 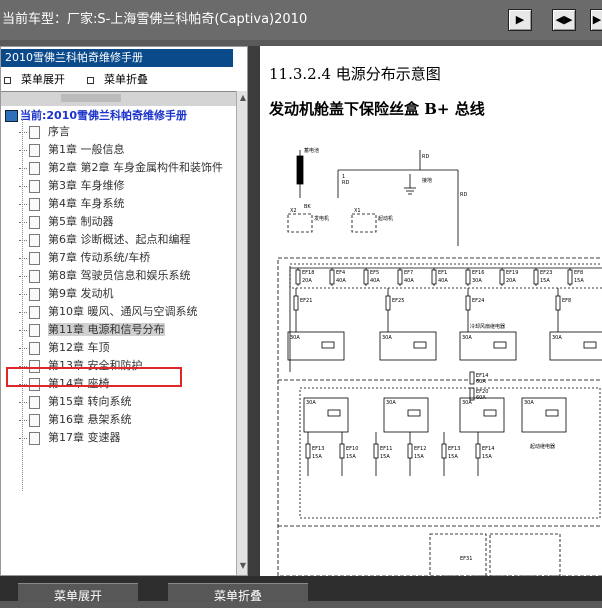 I want to click on tree-item: 第4章 车身系统, so click(x=72, y=203).